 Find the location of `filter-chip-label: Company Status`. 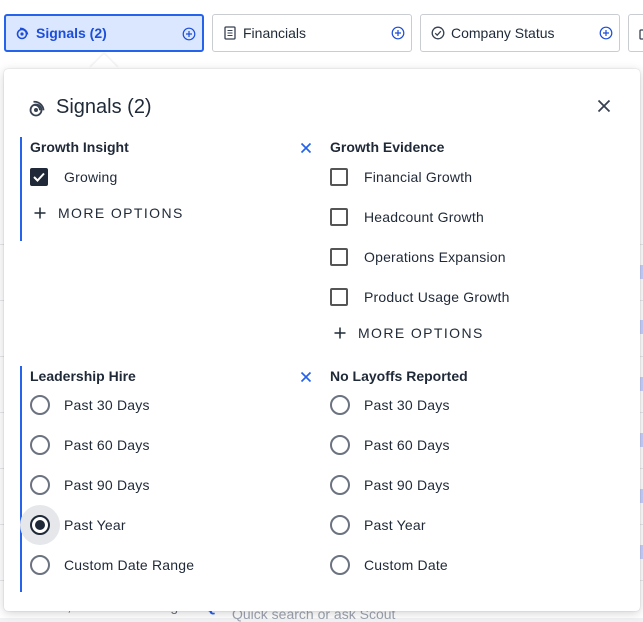

filter-chip-label: Company Status is located at coordinates (503, 33).